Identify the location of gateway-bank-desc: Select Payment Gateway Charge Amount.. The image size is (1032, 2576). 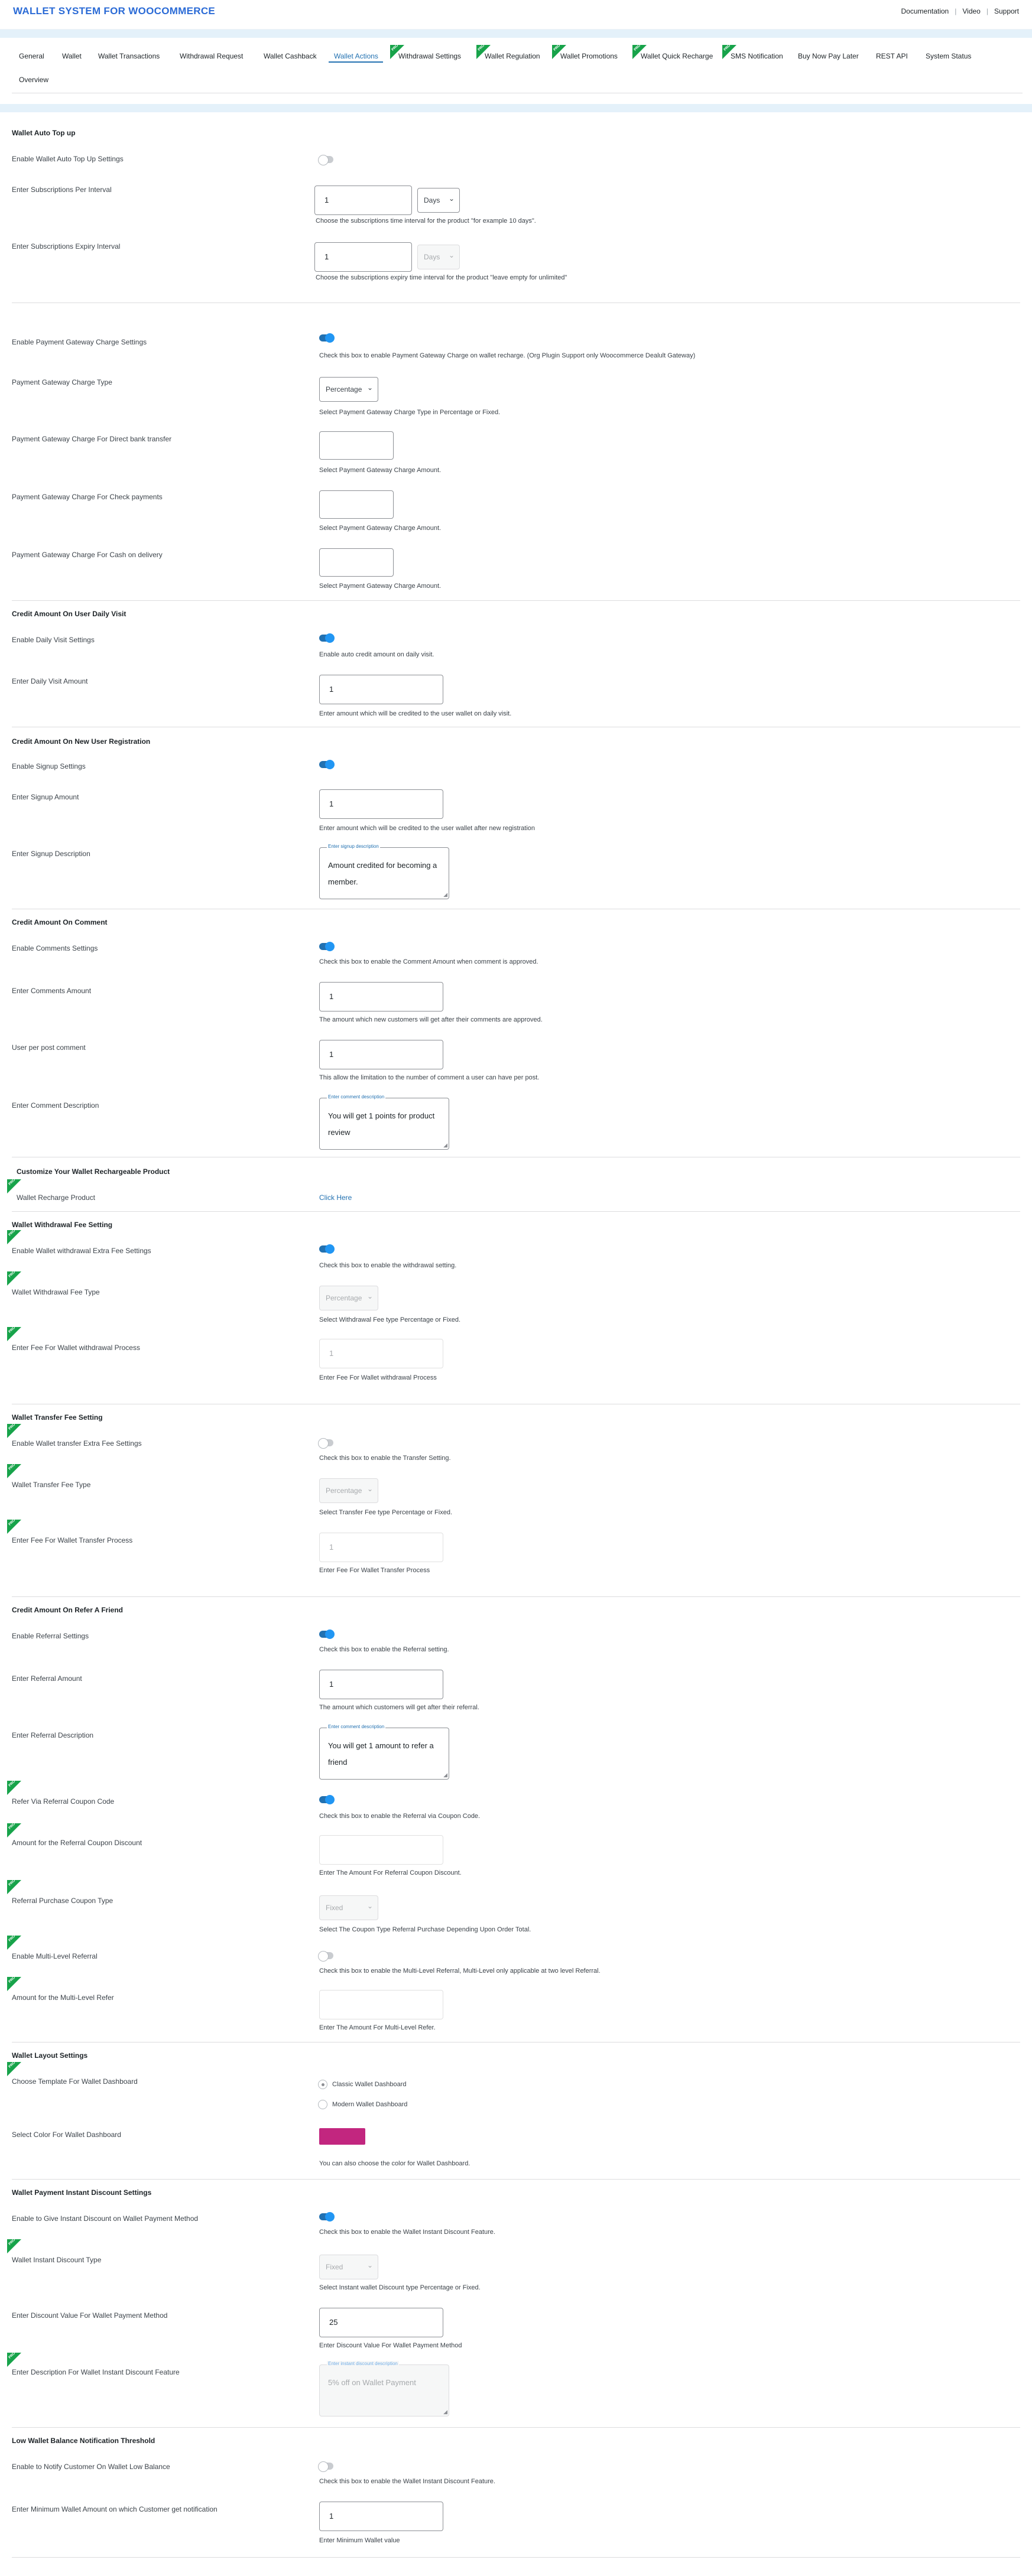
(380, 471).